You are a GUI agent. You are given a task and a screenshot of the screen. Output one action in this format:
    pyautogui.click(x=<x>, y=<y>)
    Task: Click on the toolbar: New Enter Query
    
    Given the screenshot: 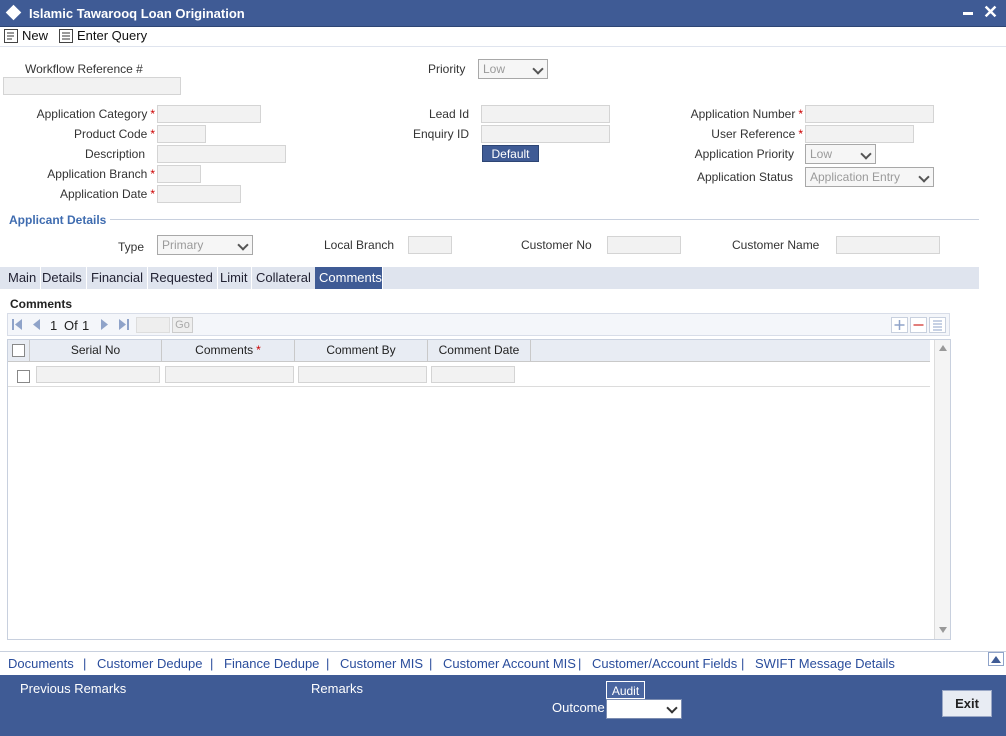 What is the action you would take?
    pyautogui.click(x=503, y=37)
    